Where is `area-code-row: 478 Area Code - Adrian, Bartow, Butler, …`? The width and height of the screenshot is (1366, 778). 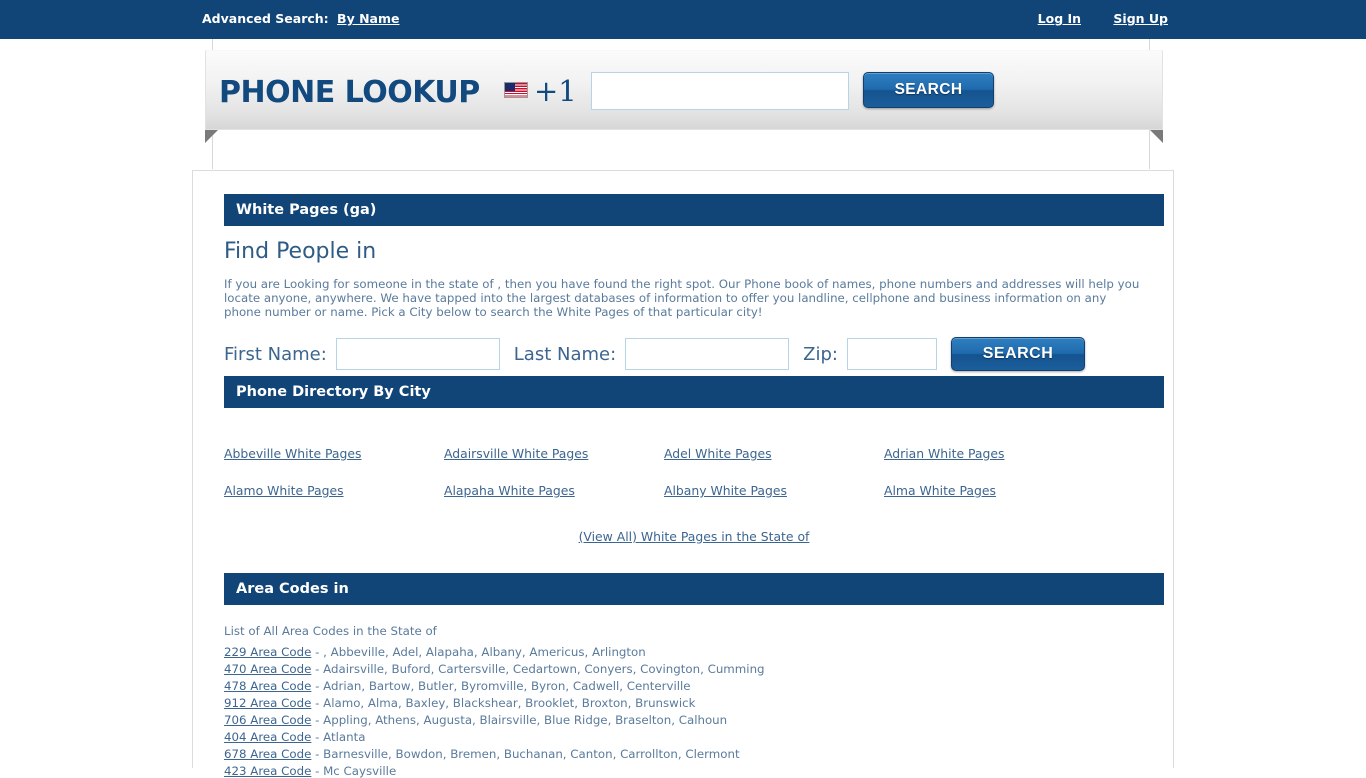
area-code-row: 478 Area Code - Adrian, Bartow, Butler, … is located at coordinates (694, 686).